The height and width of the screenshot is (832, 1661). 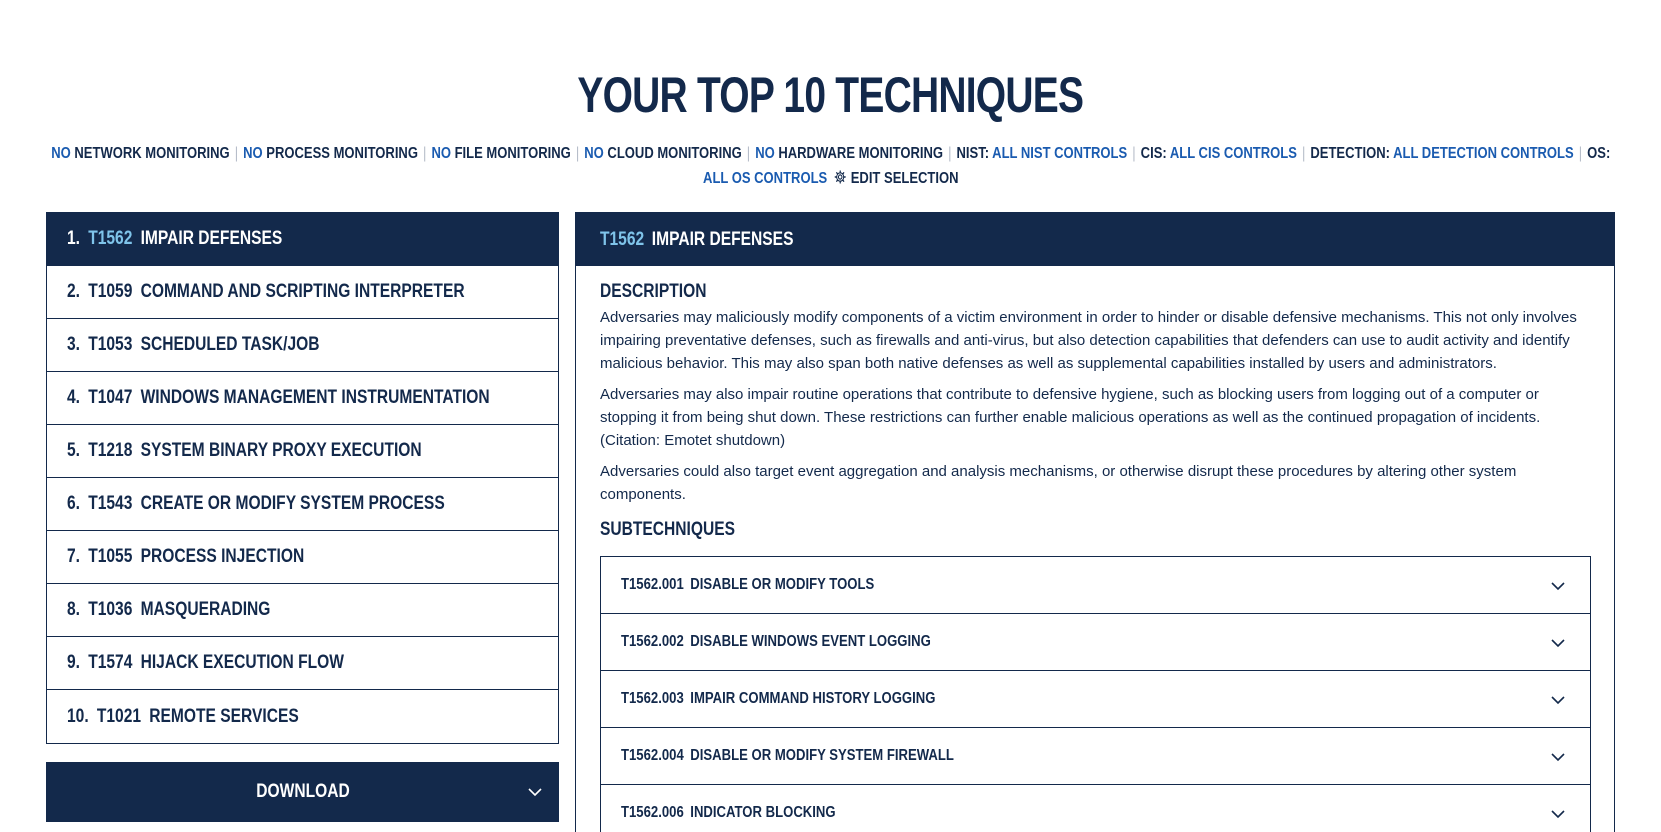 I want to click on technique-item-2: 2. T1059 COMMAND AND SCRIPTING INTERPRETER, so click(x=302, y=292).